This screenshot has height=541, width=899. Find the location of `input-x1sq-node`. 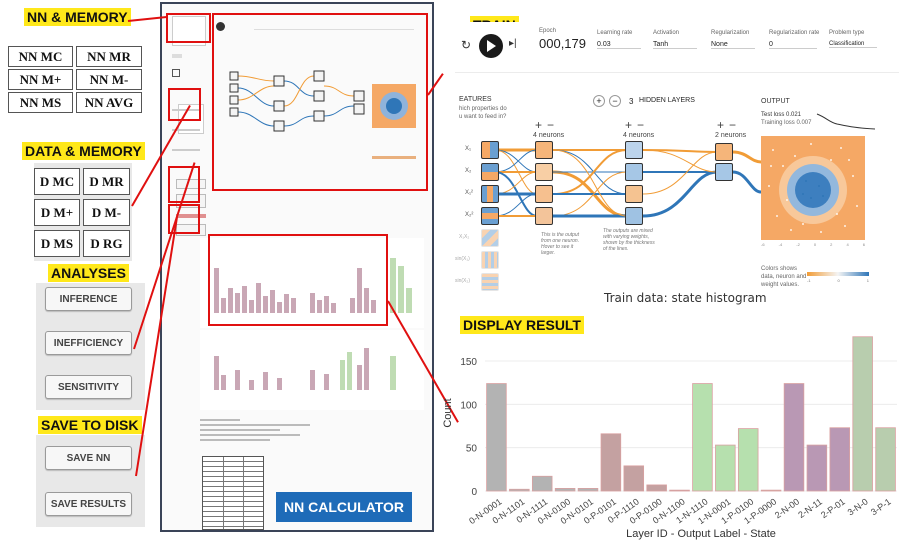

input-x1sq-node is located at coordinates (490, 194).